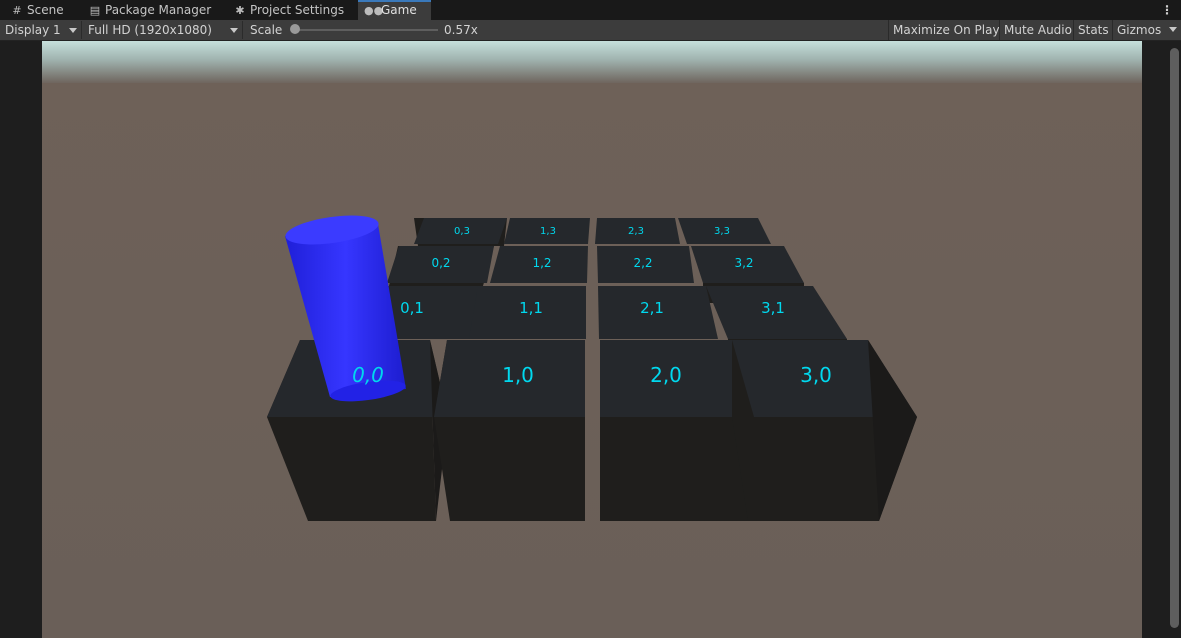  Describe the element at coordinates (394, 10) in the screenshot. I see `tab-game: ●●Game` at that location.